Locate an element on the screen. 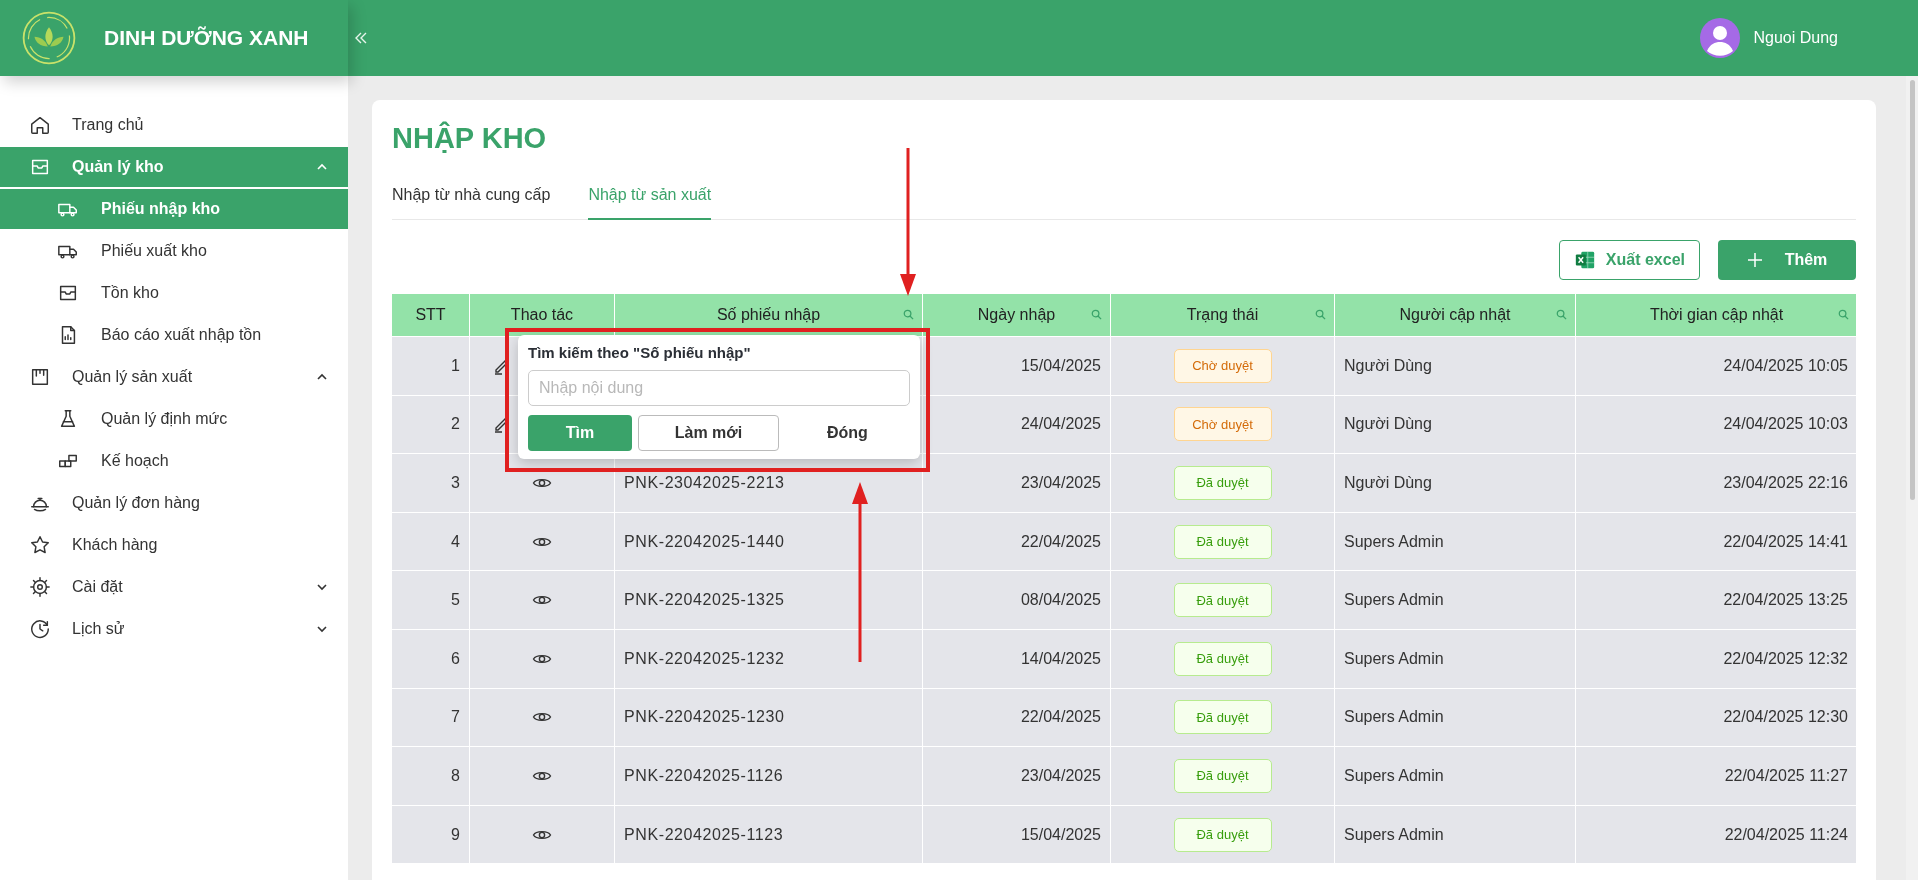  table-cell: 14/04/2025 is located at coordinates (1060, 658).